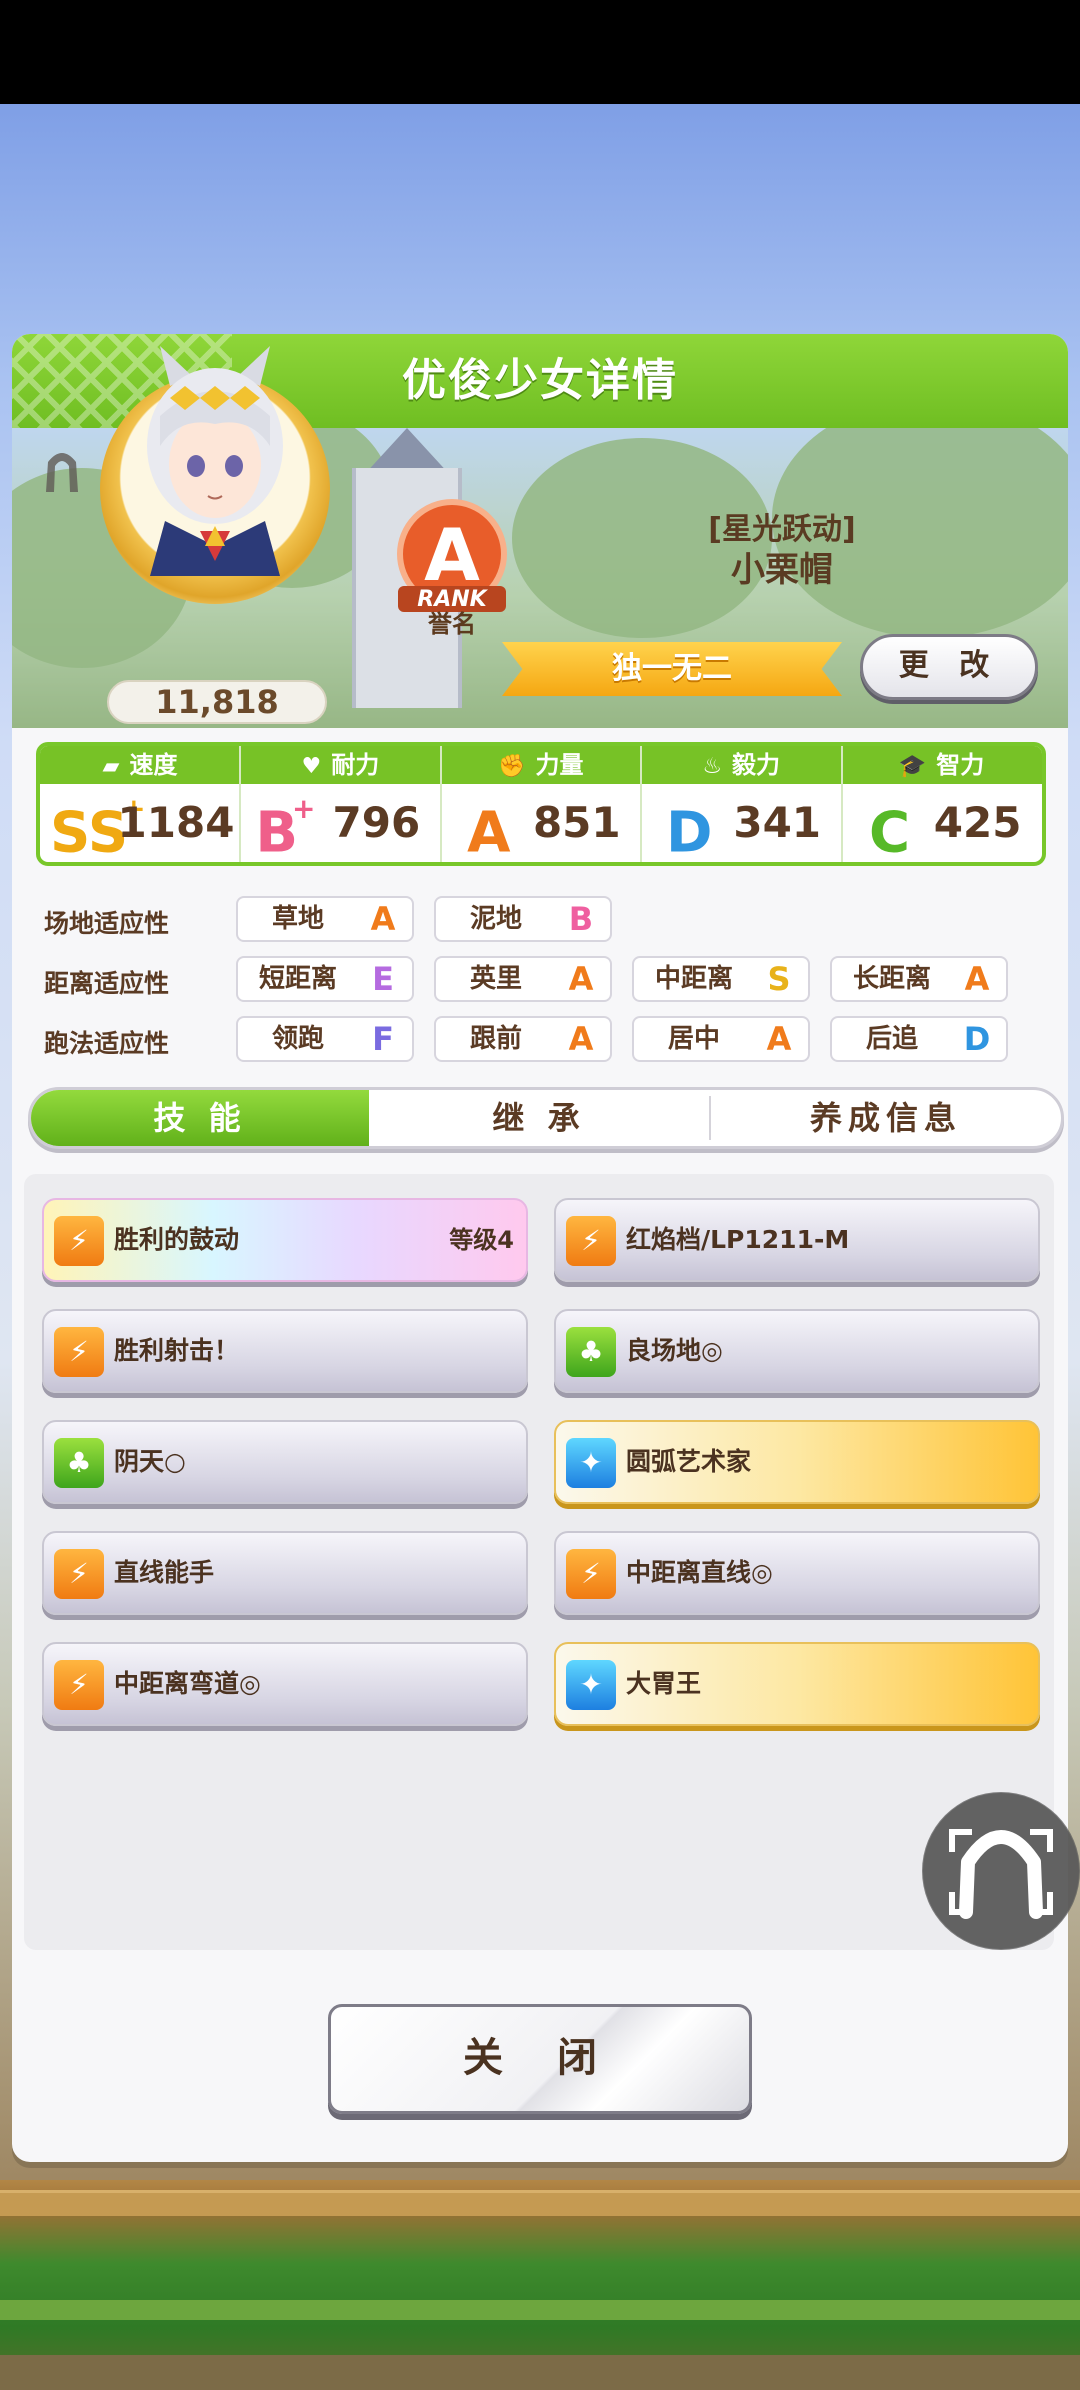 The image size is (1080, 2390). I want to click on stat-grade: B+, so click(285, 829).